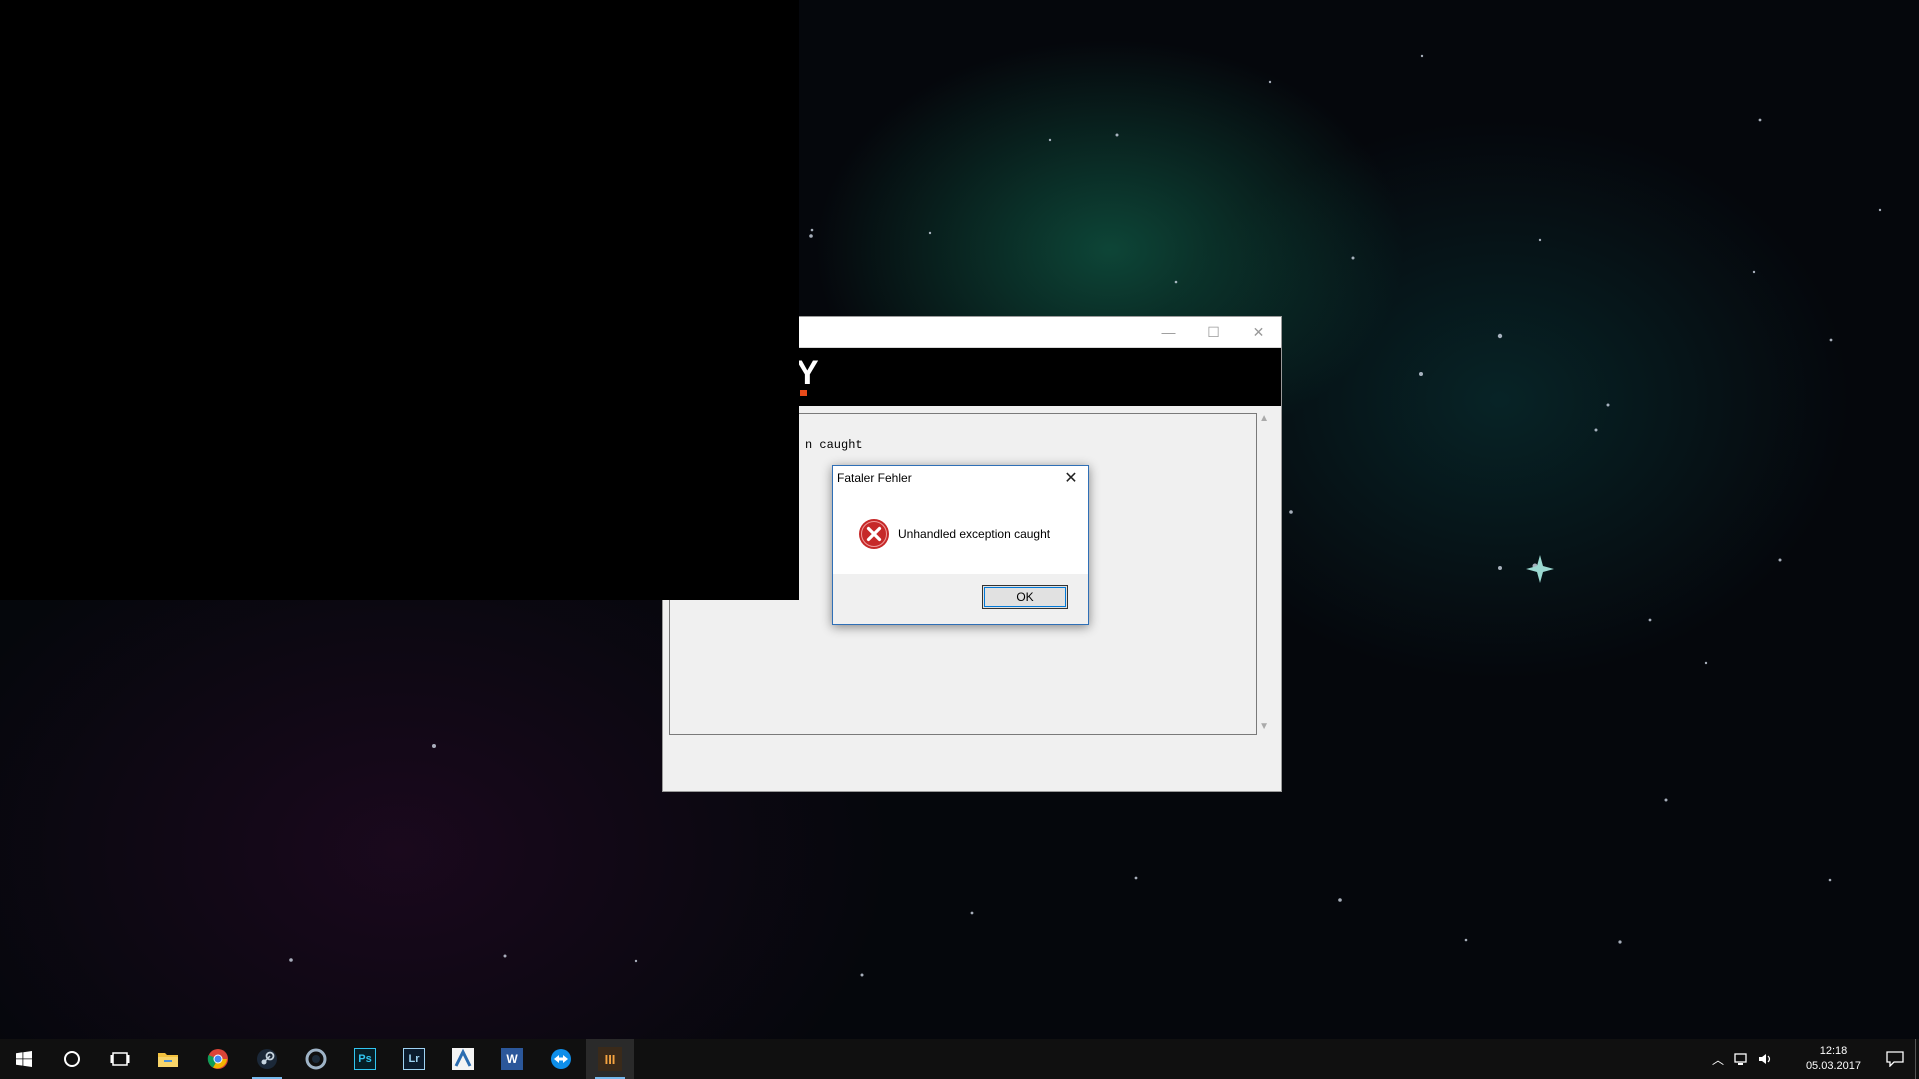 The height and width of the screenshot is (1079, 1919). Describe the element at coordinates (24, 1059) in the screenshot. I see `windows-icon` at that location.